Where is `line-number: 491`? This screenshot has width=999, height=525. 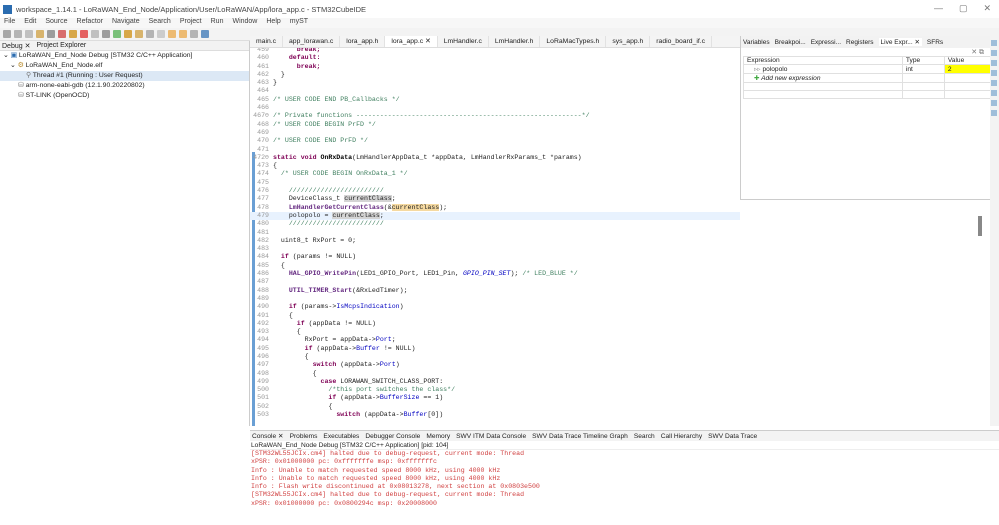
line-number: 491 is located at coordinates (263, 315).